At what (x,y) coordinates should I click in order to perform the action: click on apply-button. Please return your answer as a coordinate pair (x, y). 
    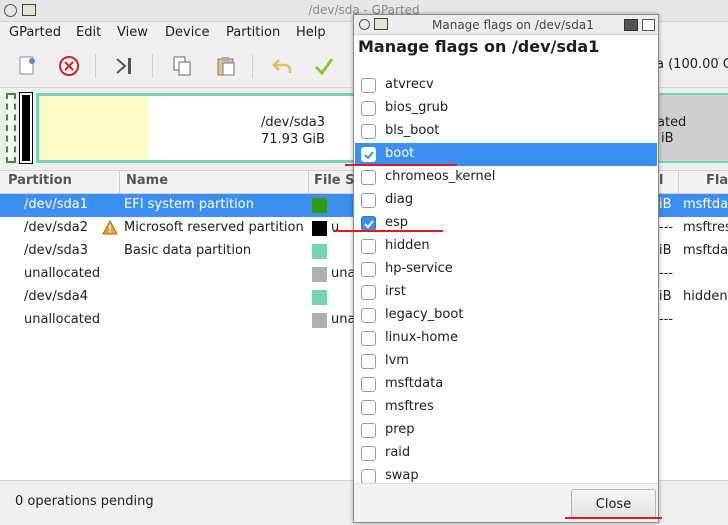
    Looking at the image, I should click on (324, 66).